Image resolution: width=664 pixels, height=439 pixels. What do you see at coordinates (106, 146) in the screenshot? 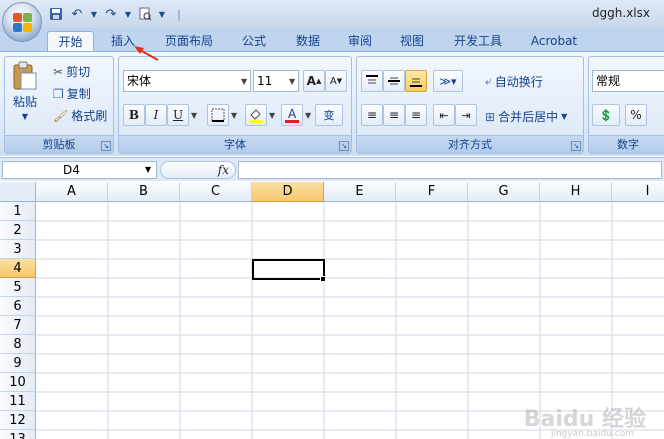
I see `clipboard-launcher-icon: ↘` at bounding box center [106, 146].